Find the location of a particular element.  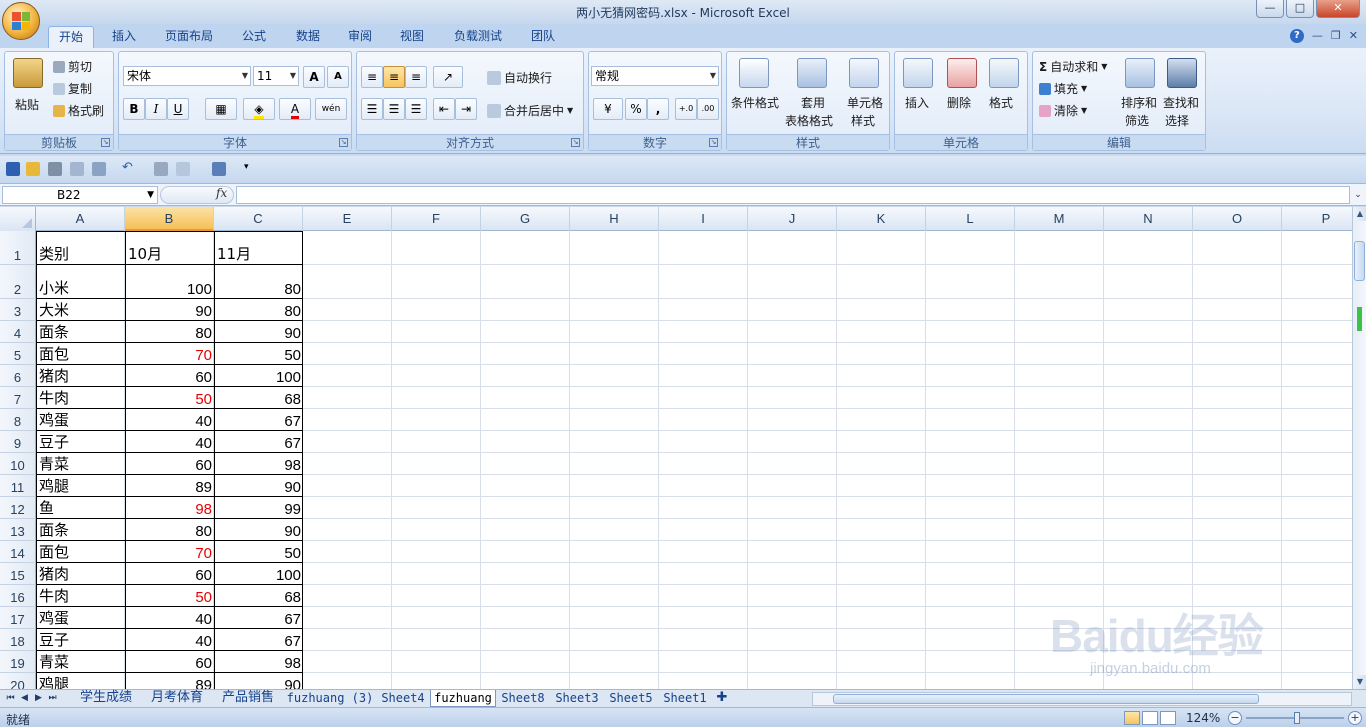

column-header-l: L is located at coordinates (970, 219).